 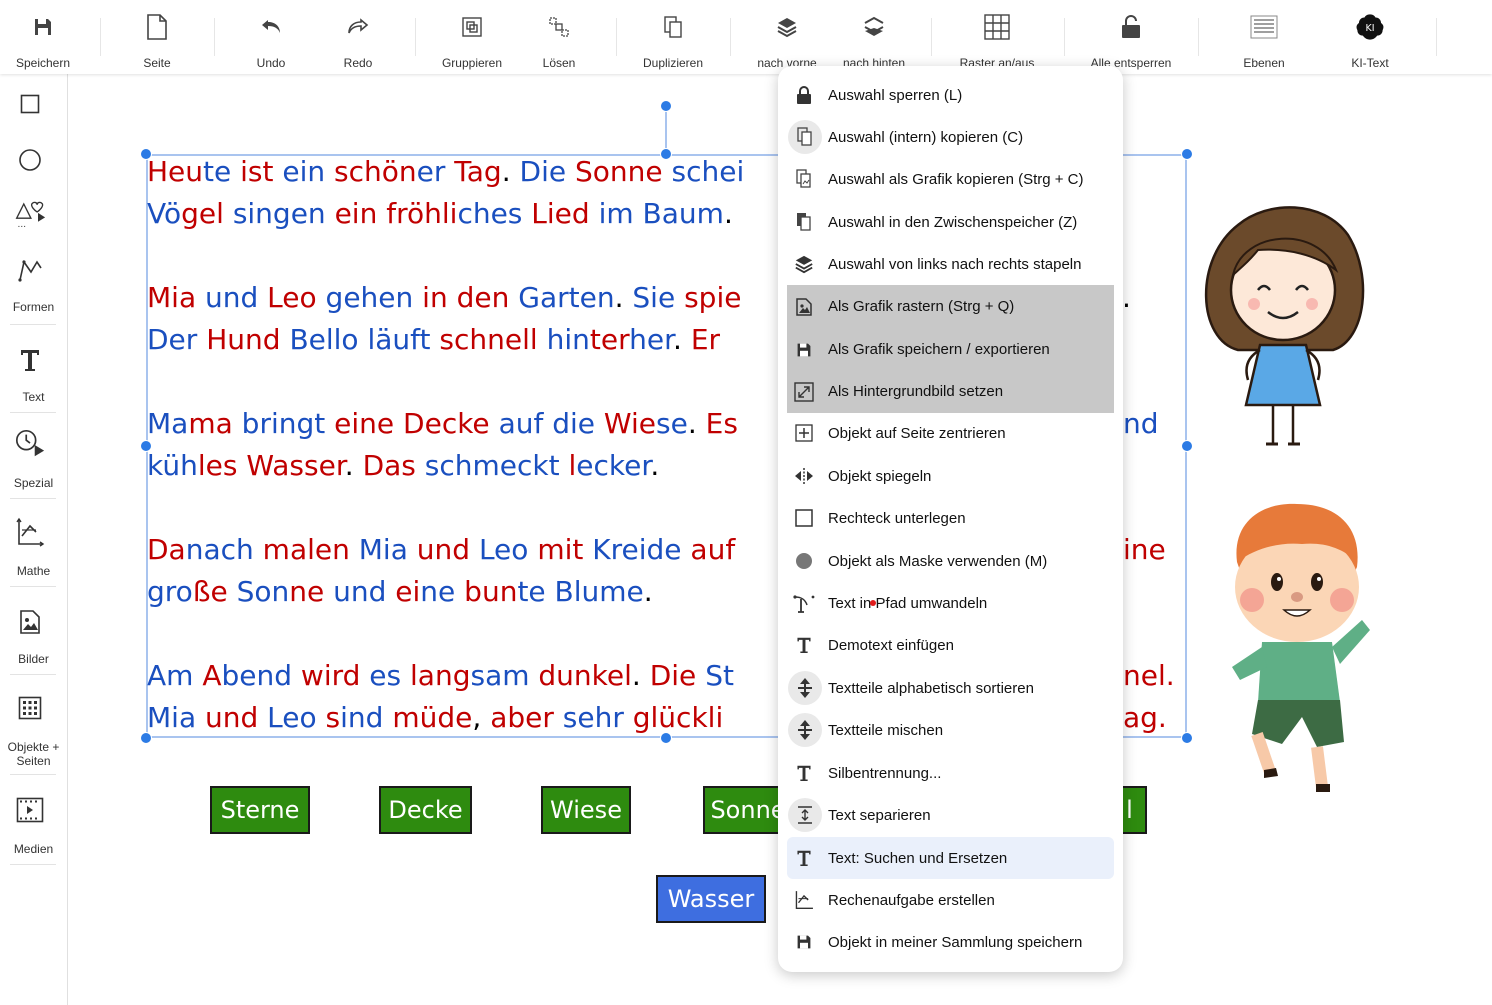 What do you see at coordinates (30, 444) in the screenshot?
I see `clock-icon` at bounding box center [30, 444].